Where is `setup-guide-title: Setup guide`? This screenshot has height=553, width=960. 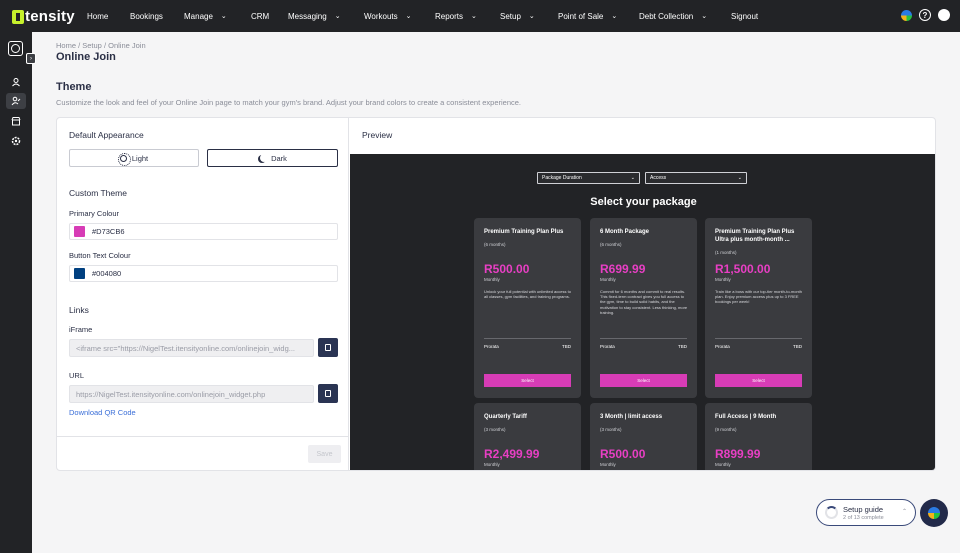 setup-guide-title: Setup guide is located at coordinates (863, 509).